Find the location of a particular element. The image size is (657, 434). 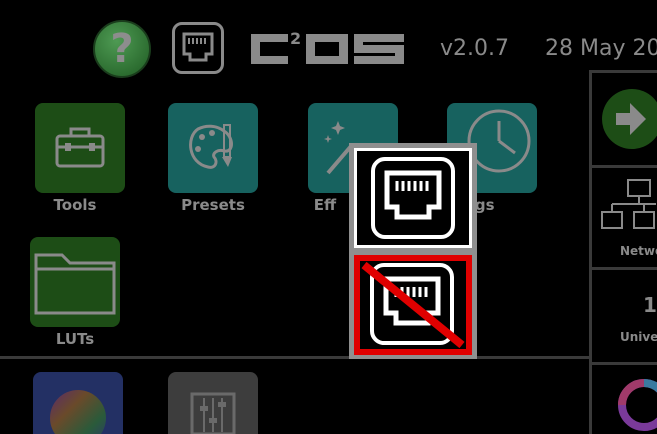

divider-horizontal is located at coordinates (296, 357).